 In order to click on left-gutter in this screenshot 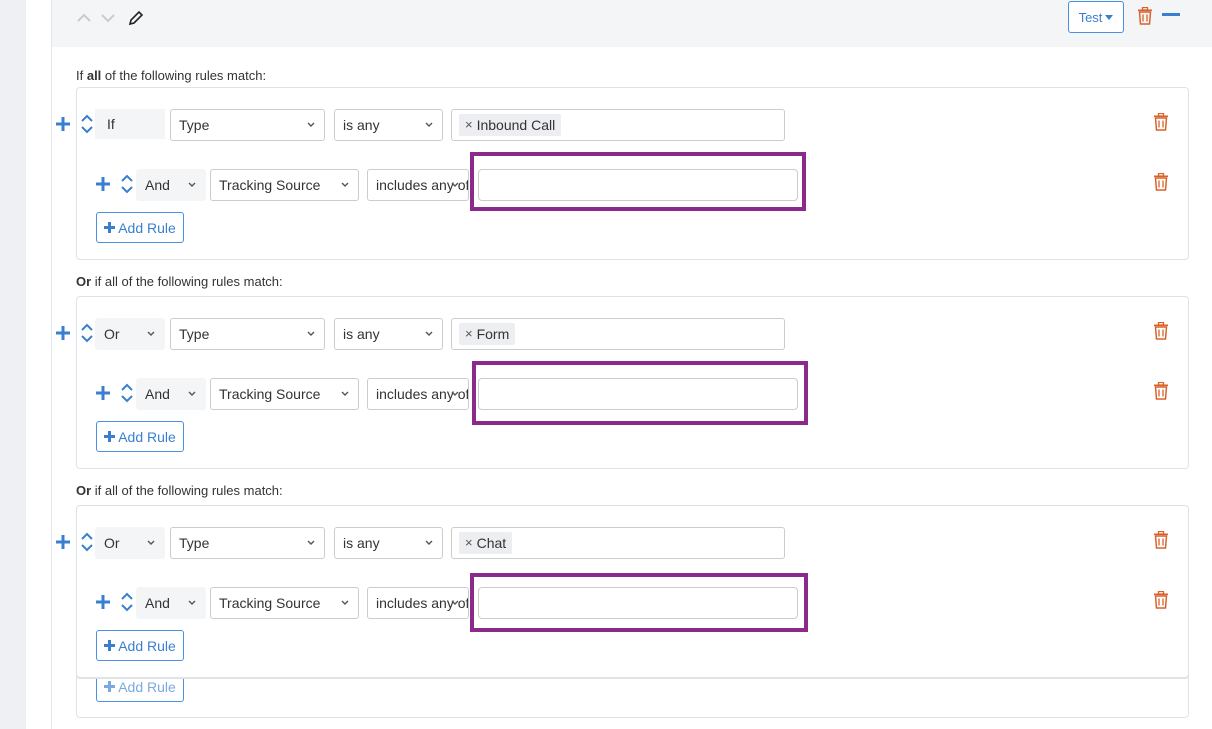, I will do `click(39, 364)`.